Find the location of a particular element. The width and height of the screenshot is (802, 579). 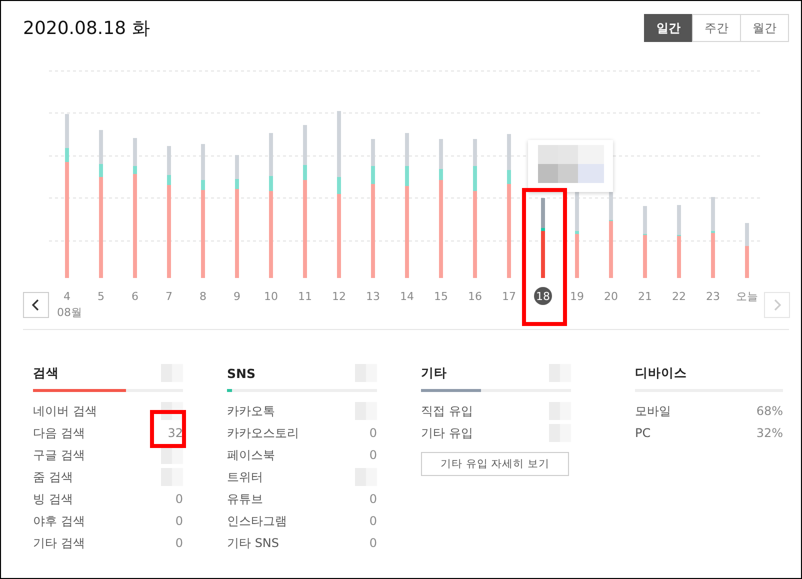

day-label: 21 is located at coordinates (645, 296).